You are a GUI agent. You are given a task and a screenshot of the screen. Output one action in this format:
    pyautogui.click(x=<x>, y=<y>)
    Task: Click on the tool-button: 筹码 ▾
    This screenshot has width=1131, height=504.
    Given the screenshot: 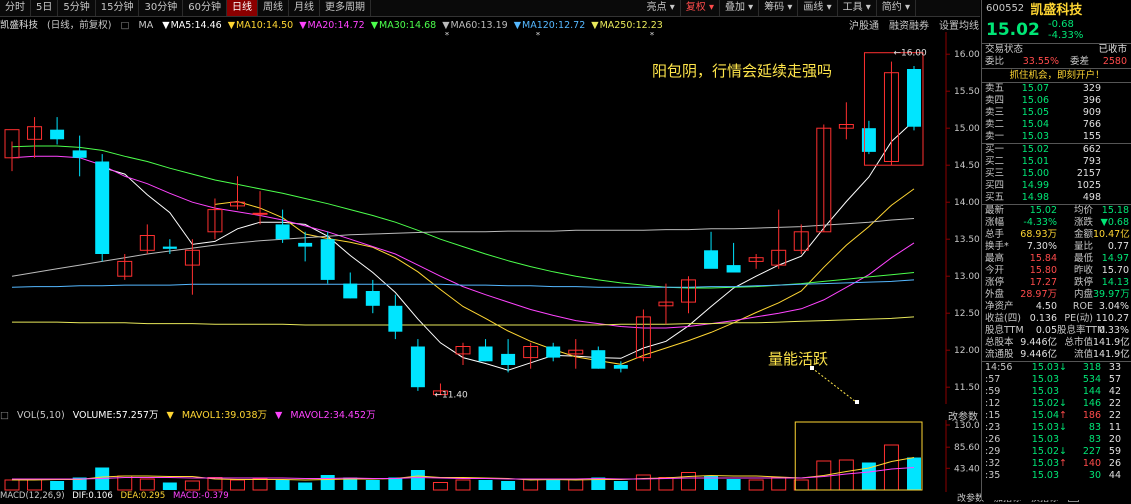 What is the action you would take?
    pyautogui.click(x=779, y=8)
    